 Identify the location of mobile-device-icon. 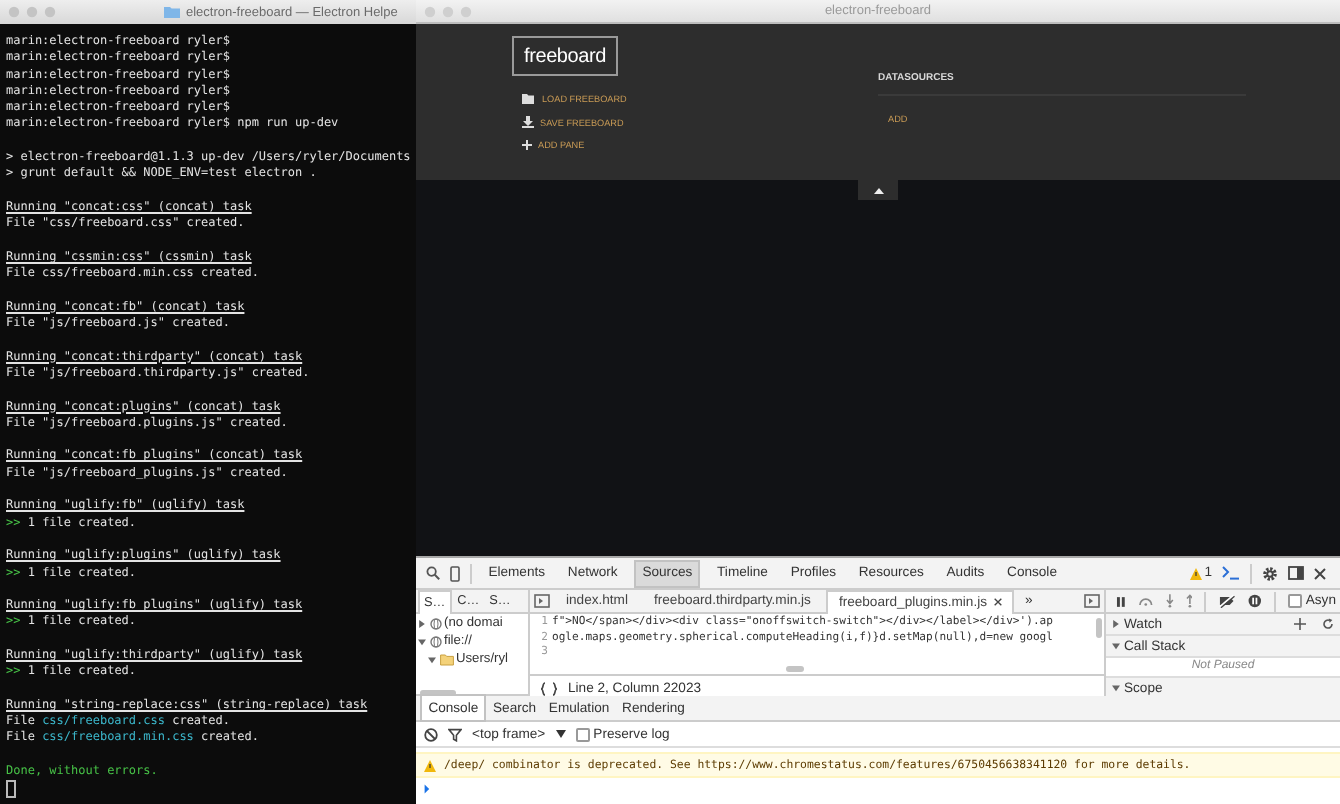
(455, 573).